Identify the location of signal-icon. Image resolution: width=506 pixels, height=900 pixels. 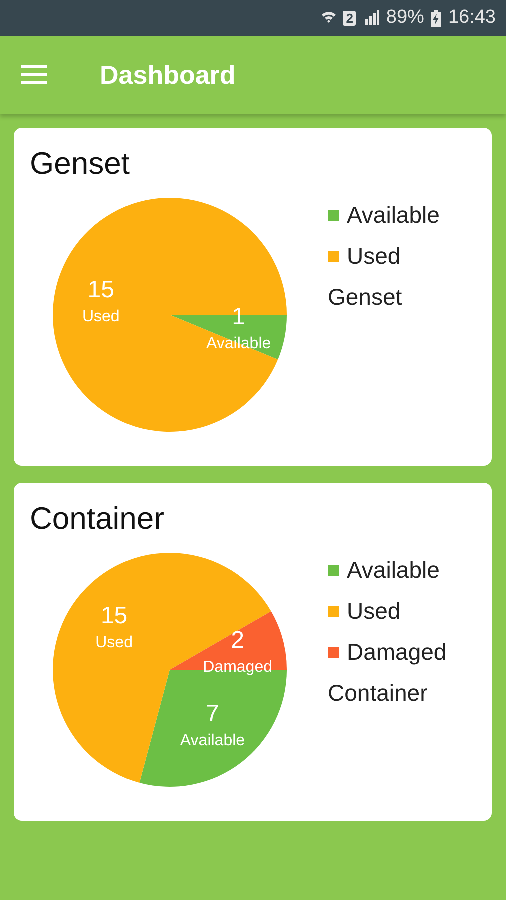
(371, 18).